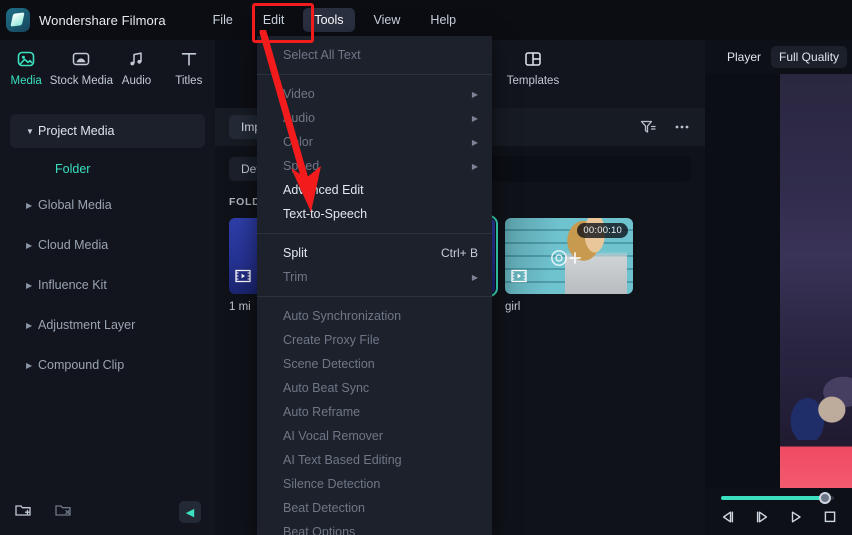 The height and width of the screenshot is (535, 852). Describe the element at coordinates (762, 517) in the screenshot. I see `next-frame-icon` at that location.